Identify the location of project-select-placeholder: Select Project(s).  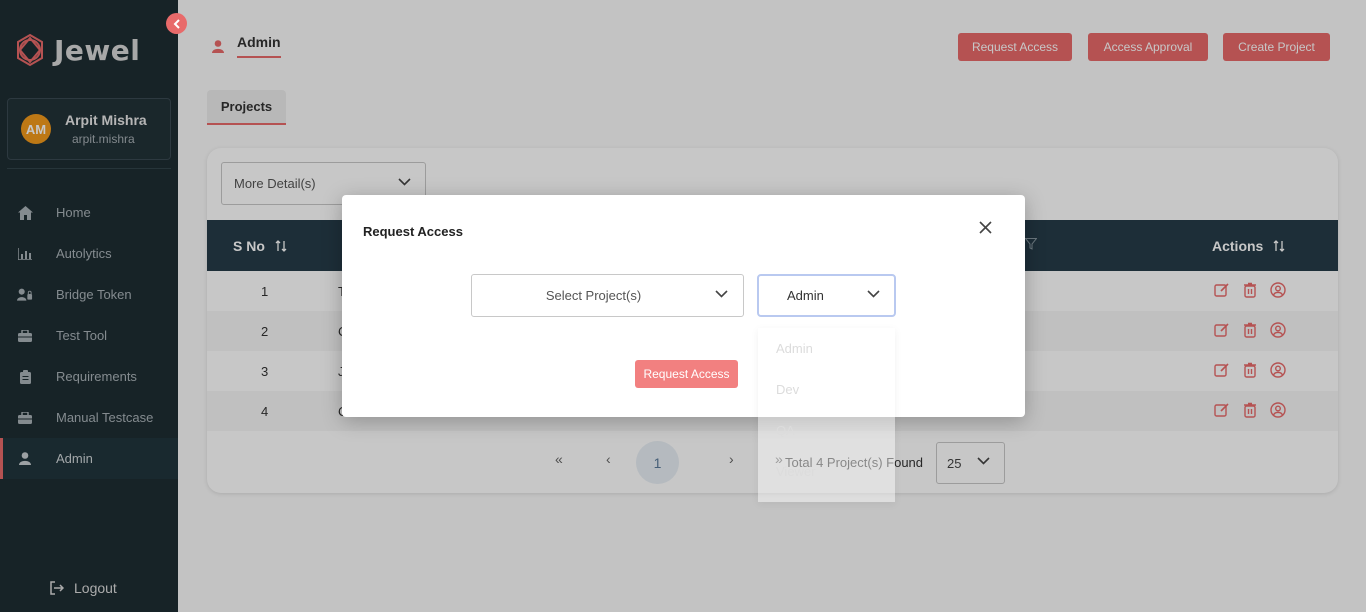
(593, 295).